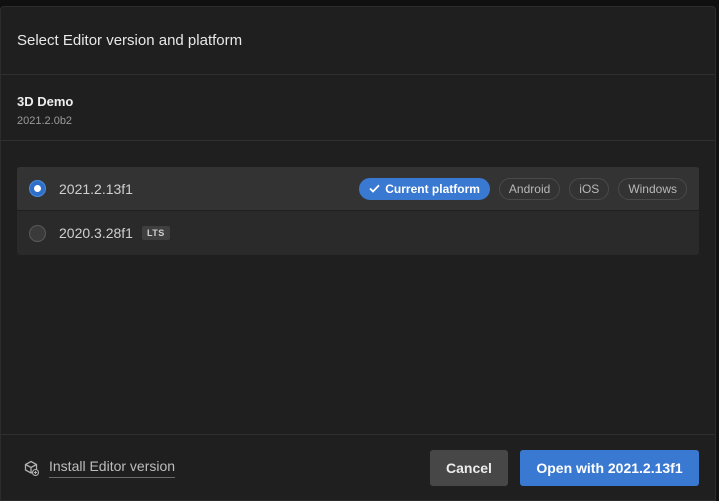 The image size is (719, 501). I want to click on dialog-title: Select Editor version and platform, so click(130, 40).